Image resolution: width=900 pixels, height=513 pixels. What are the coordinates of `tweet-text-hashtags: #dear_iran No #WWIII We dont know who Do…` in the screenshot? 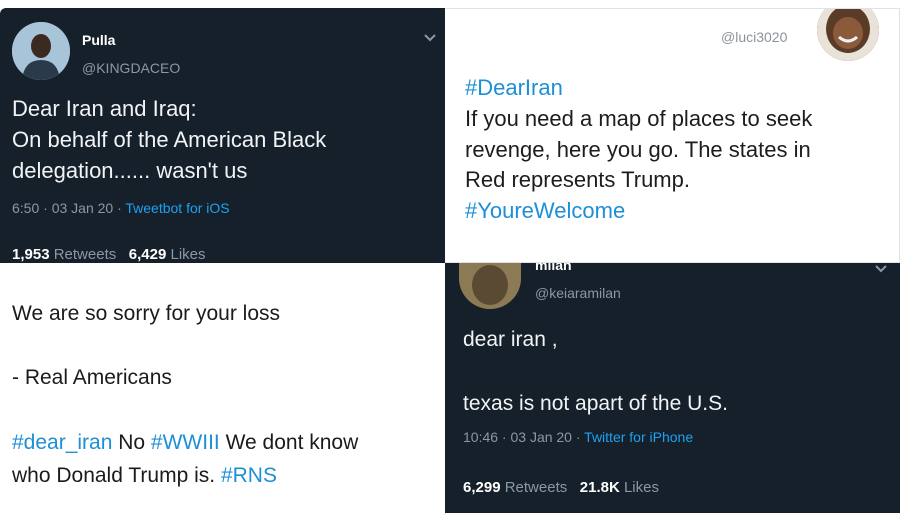 It's located at (185, 459).